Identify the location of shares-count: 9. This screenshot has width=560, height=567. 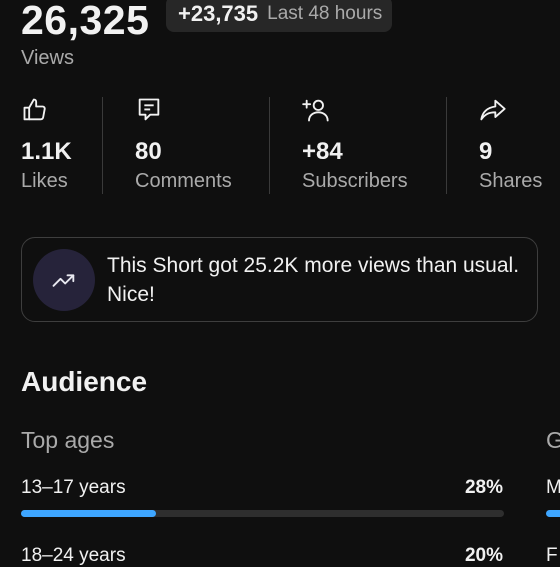
(486, 151).